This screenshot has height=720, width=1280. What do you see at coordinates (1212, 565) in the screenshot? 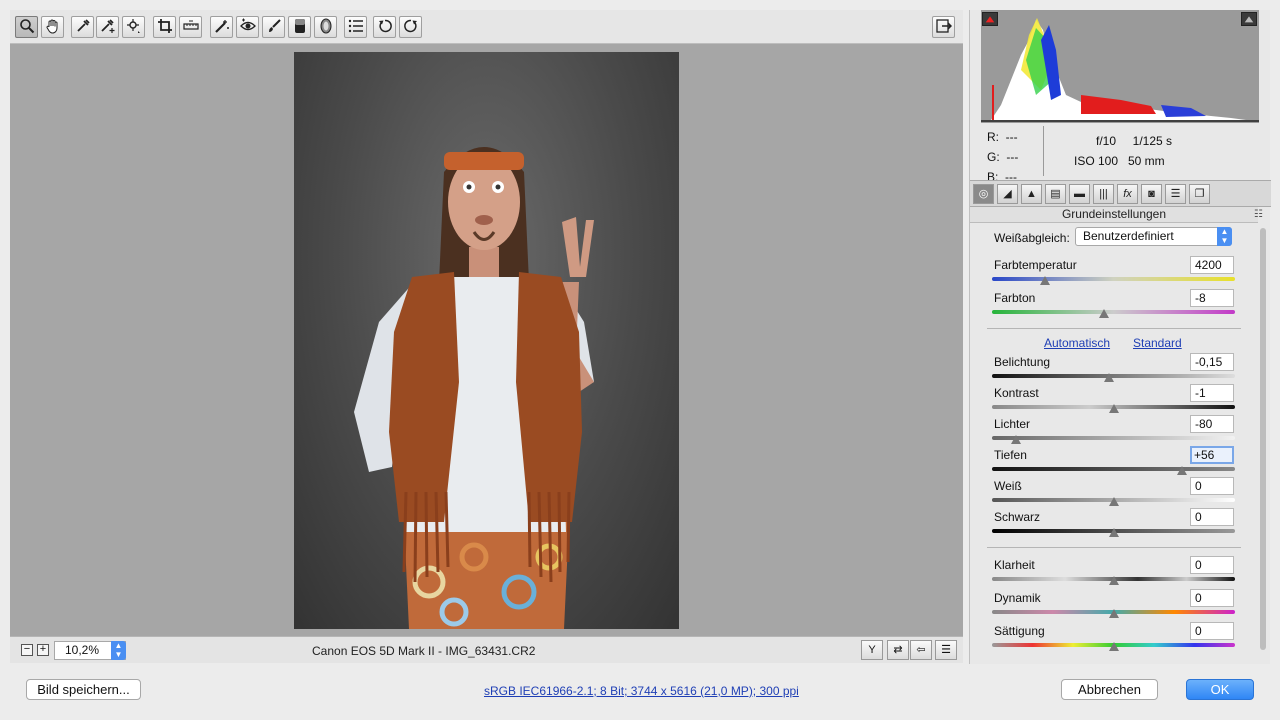
I see `clarity-value: 0` at bounding box center [1212, 565].